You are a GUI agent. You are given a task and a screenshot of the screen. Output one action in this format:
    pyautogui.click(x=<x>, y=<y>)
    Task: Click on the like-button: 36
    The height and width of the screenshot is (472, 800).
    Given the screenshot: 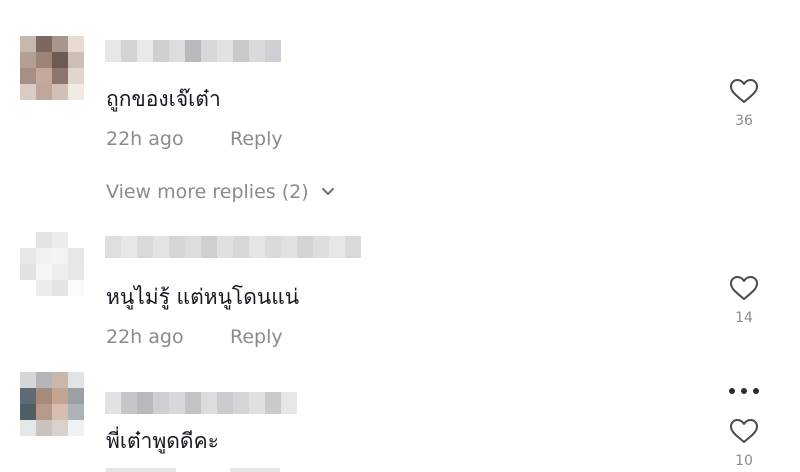 What is the action you would take?
    pyautogui.click(x=744, y=103)
    